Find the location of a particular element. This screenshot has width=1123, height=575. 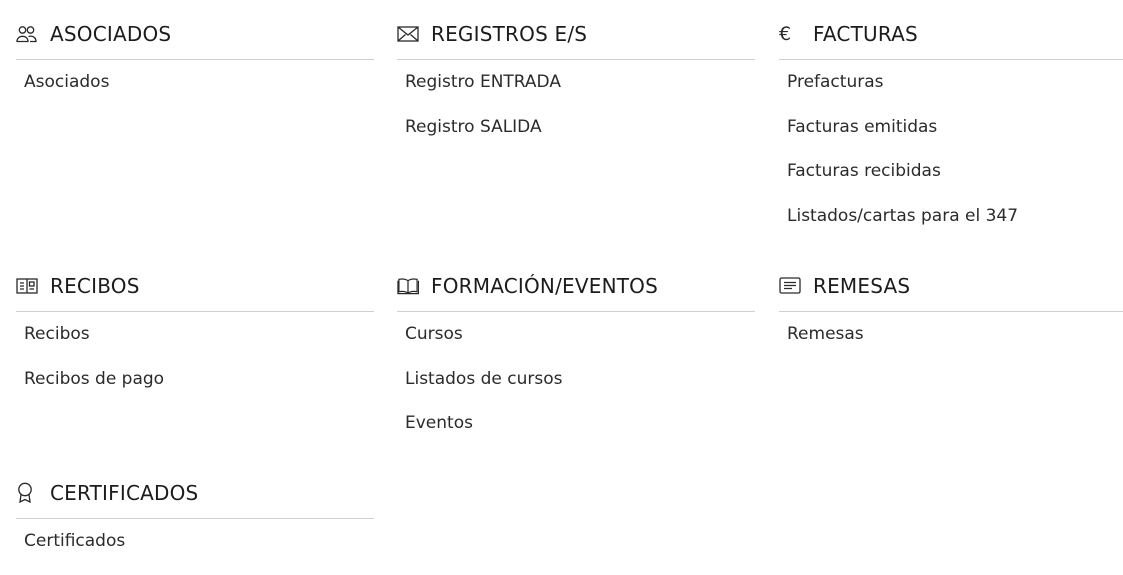

section-recibos: RECIBOS Recibos Recibos de pago is located at coordinates (195, 331).